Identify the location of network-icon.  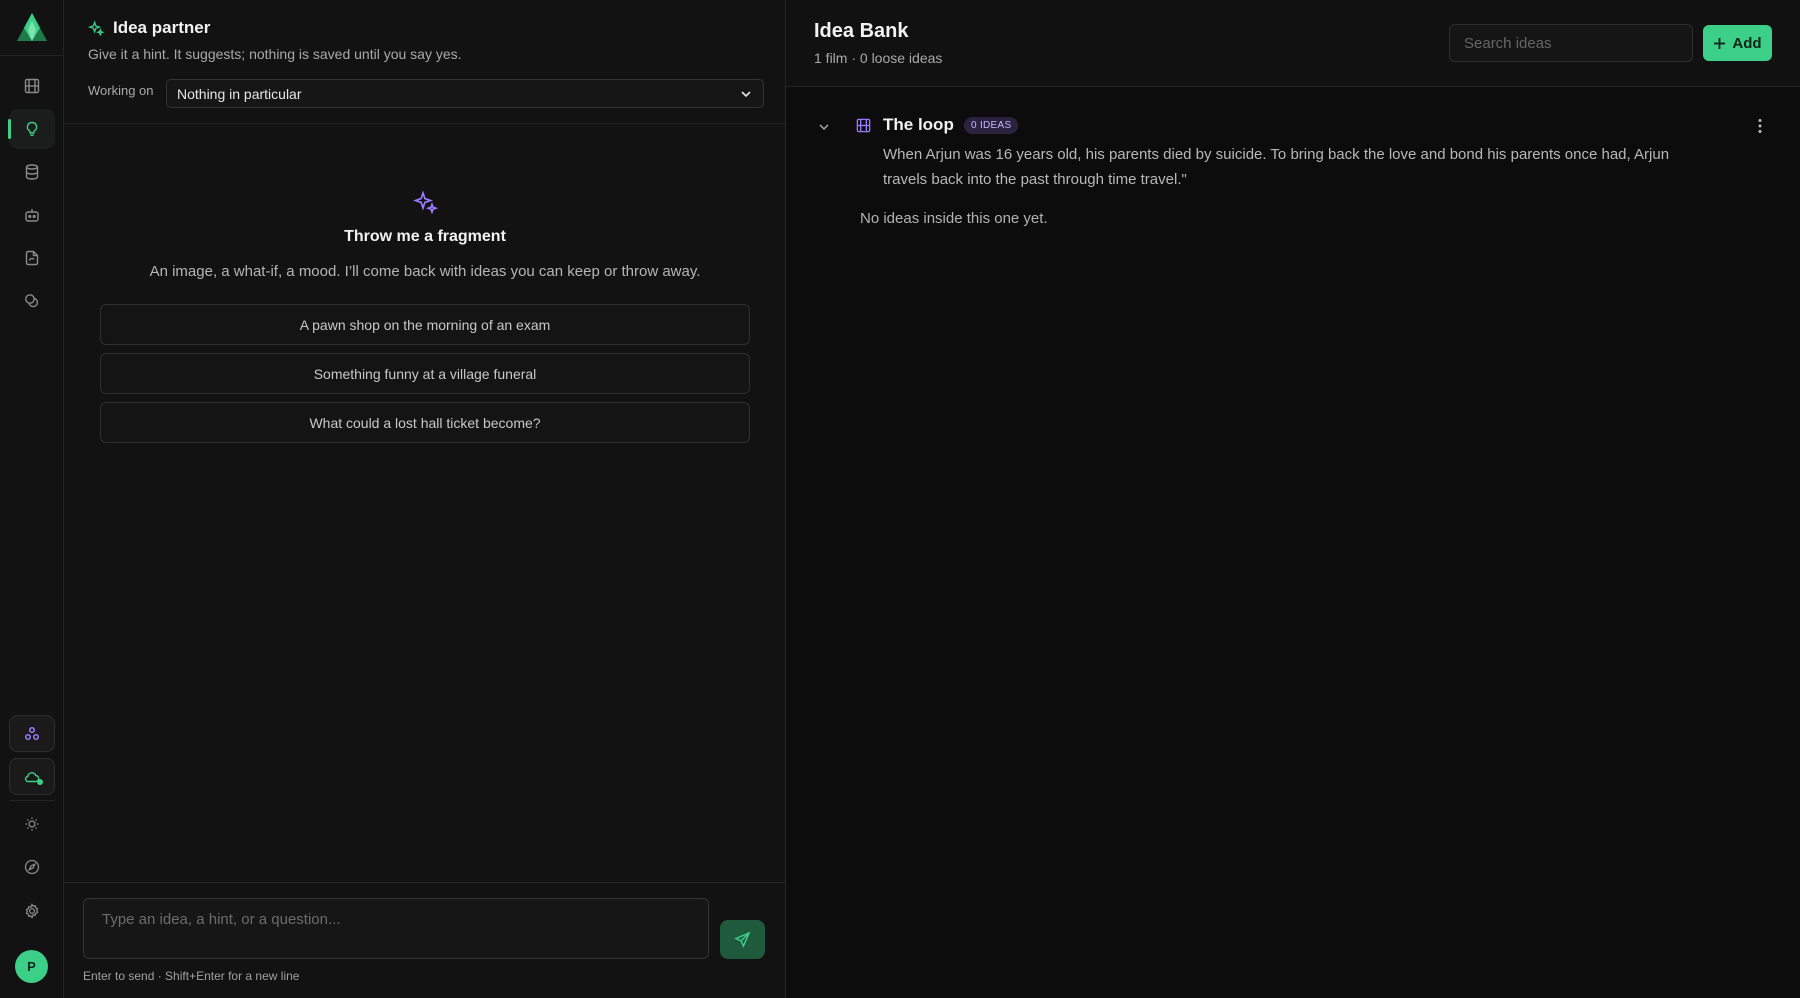
(32, 733).